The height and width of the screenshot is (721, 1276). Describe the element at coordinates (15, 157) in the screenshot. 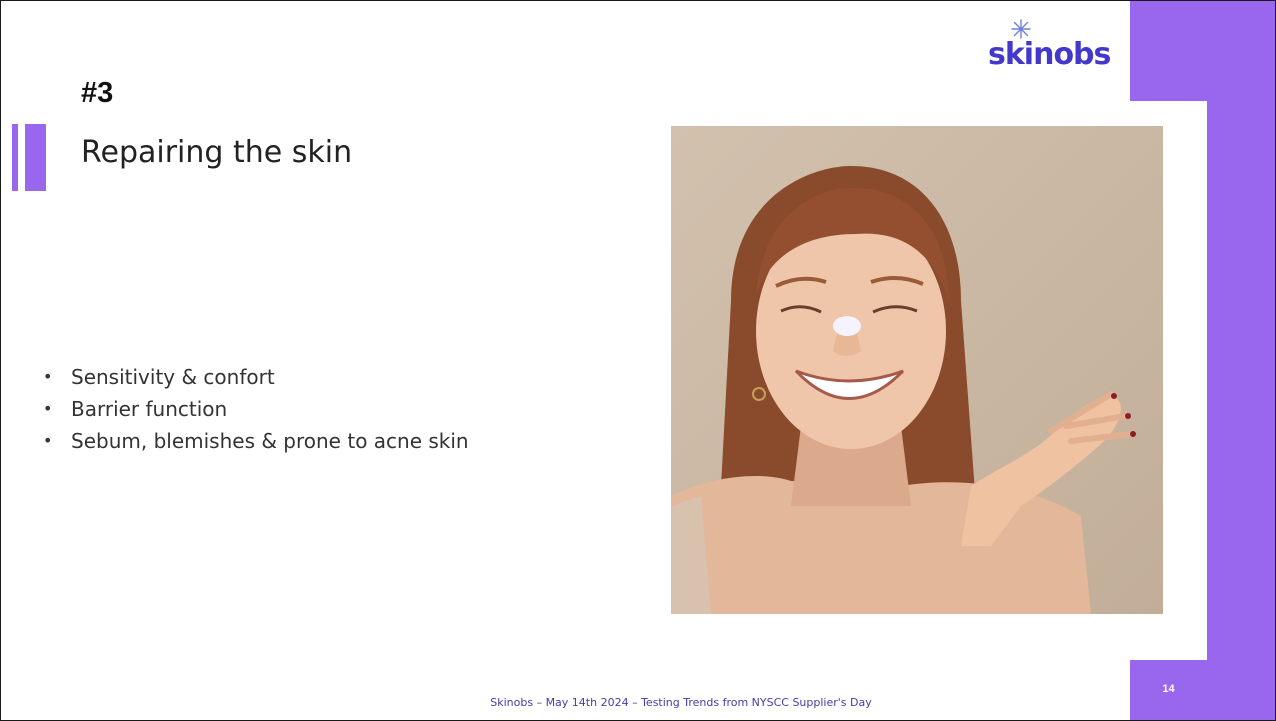

I see `title-accent-bar-thin` at that location.